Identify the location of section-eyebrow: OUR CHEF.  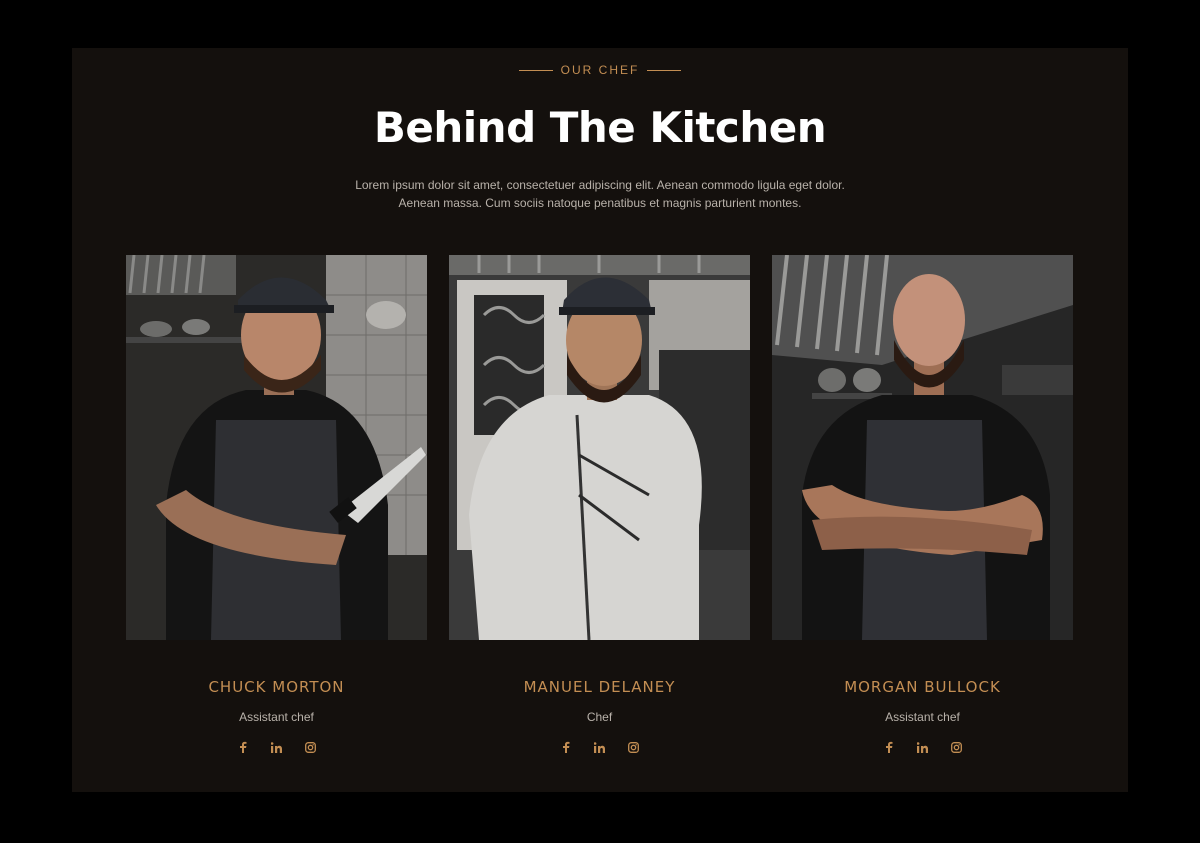
(600, 70).